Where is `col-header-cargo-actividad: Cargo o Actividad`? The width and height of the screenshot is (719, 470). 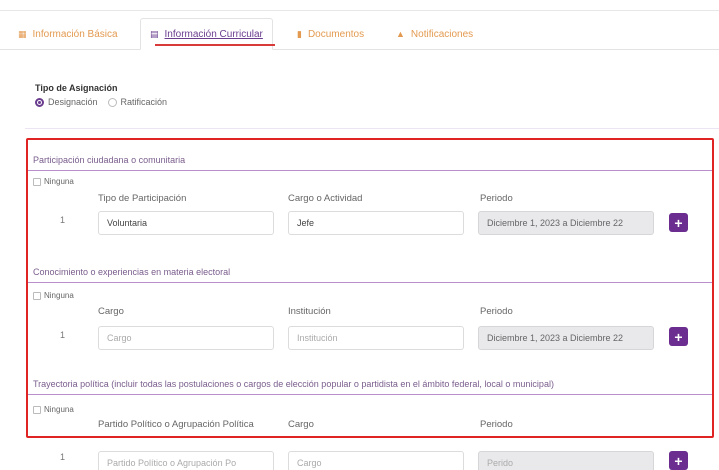
col-header-cargo-actividad: Cargo o Actividad is located at coordinates (325, 198).